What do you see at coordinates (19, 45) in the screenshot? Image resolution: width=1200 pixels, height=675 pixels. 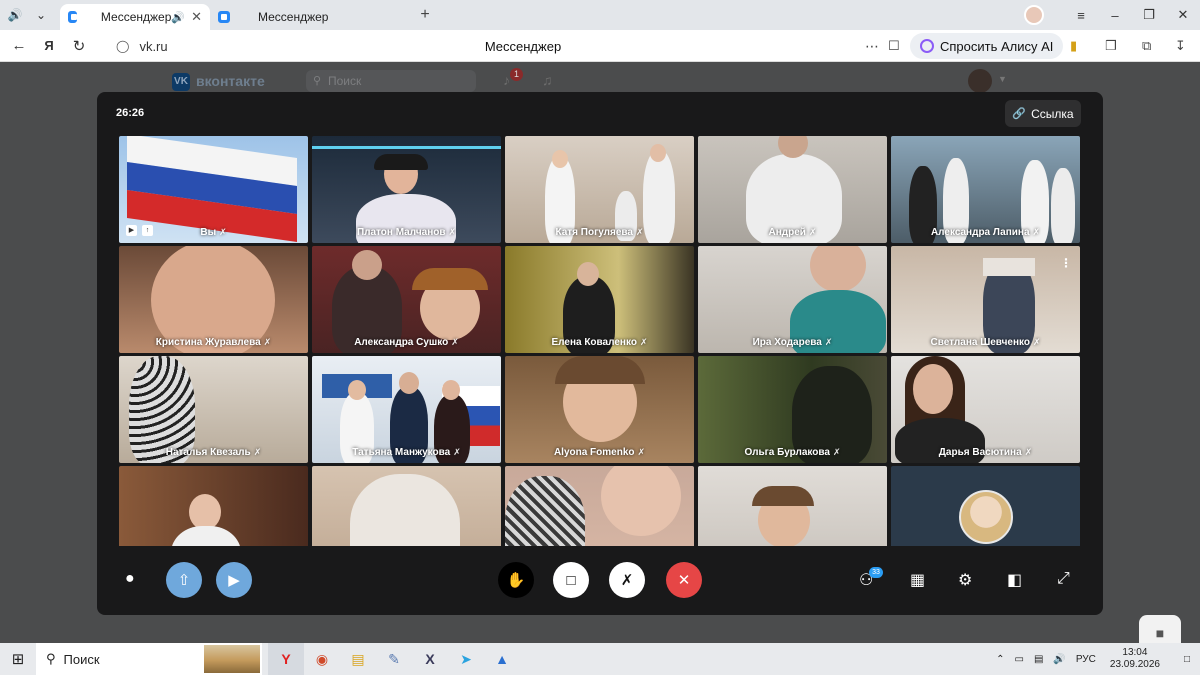 I see `back-arrow-icon: ←` at bounding box center [19, 45].